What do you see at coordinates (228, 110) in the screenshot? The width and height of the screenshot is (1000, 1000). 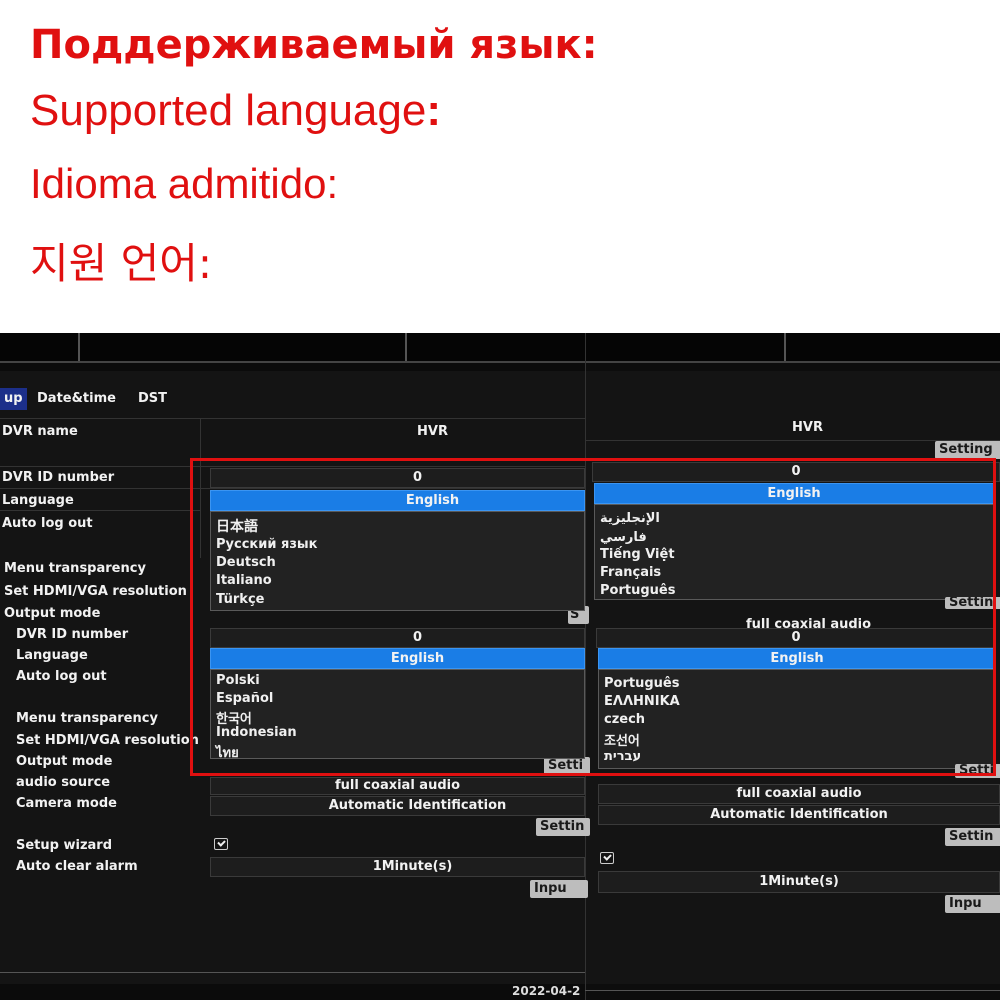 I see `heading-english-text: Supported language` at bounding box center [228, 110].